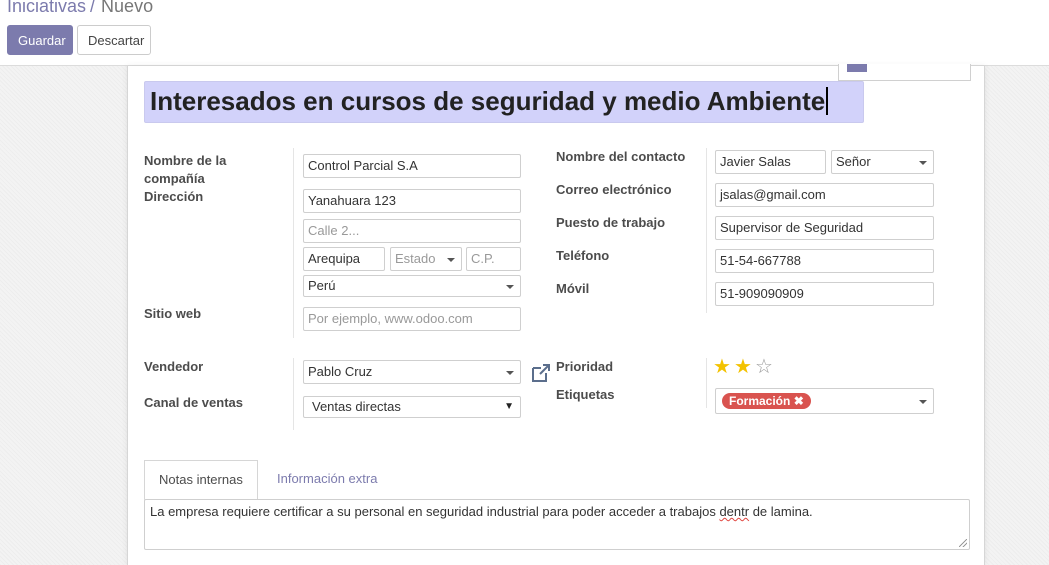 Image resolution: width=1049 pixels, height=565 pixels. Describe the element at coordinates (614, 189) in the screenshot. I see `email-label: Correo electrónico` at that location.